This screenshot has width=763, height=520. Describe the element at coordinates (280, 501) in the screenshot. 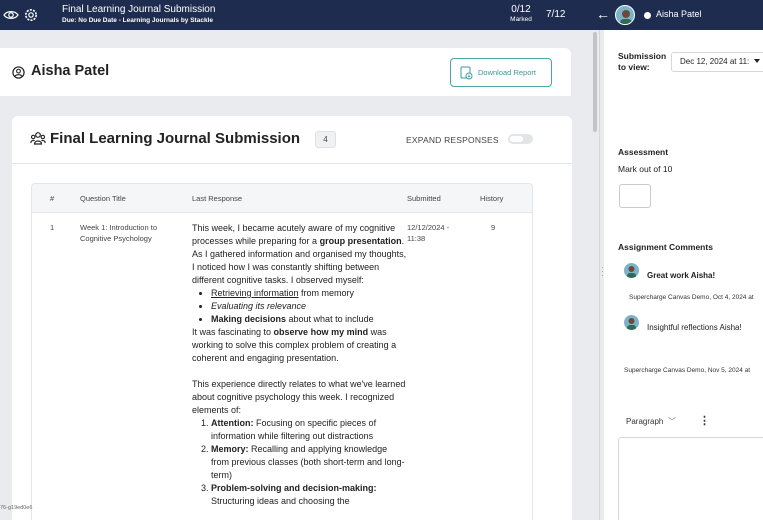

I see `response-text: Structuring ideas and choosing the` at that location.